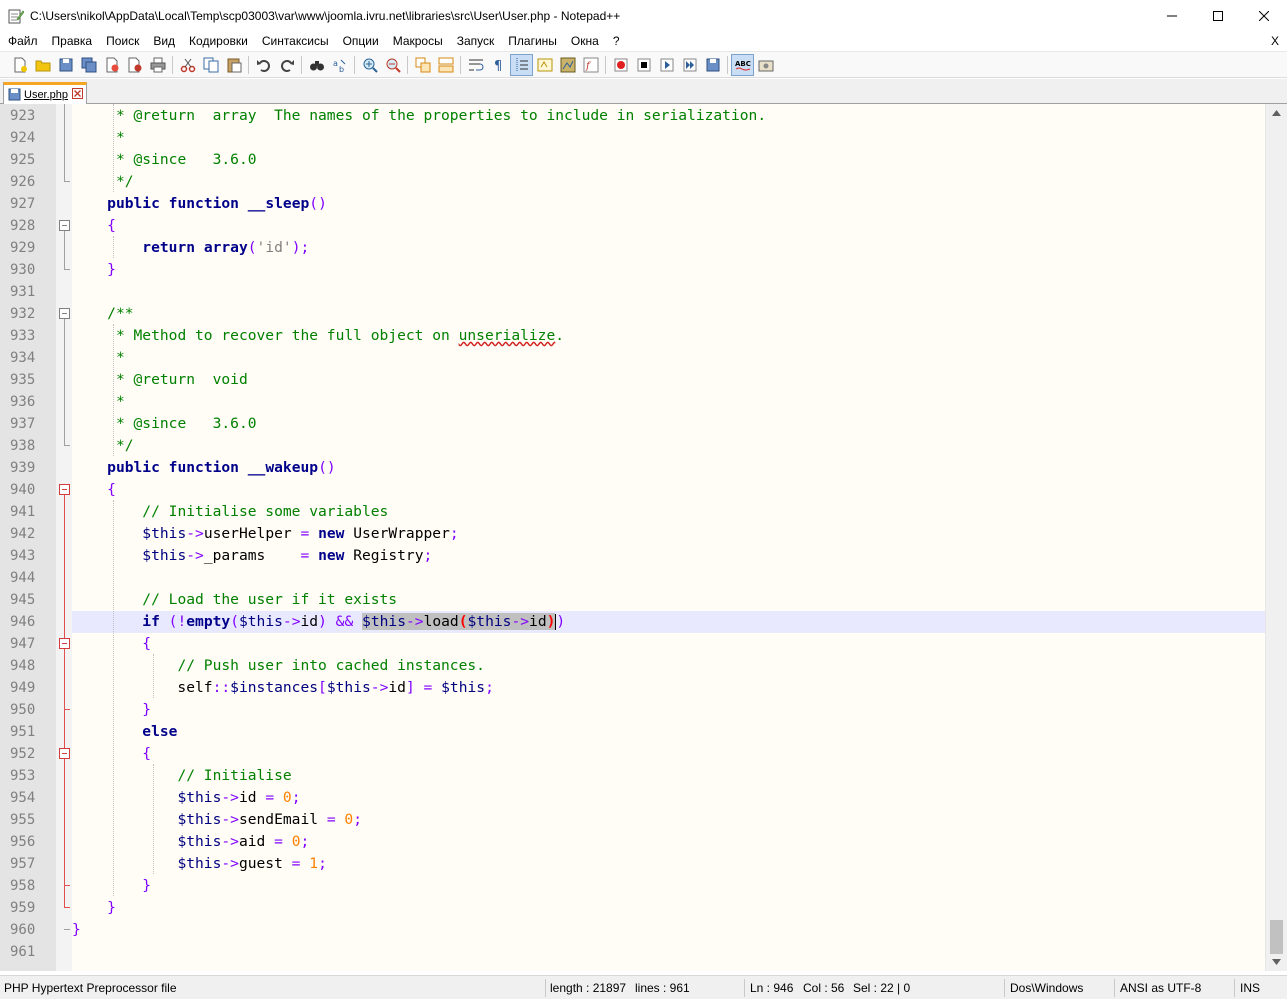 The height and width of the screenshot is (999, 1287). What do you see at coordinates (1276, 537) in the screenshot?
I see `vertical-scrollbar` at bounding box center [1276, 537].